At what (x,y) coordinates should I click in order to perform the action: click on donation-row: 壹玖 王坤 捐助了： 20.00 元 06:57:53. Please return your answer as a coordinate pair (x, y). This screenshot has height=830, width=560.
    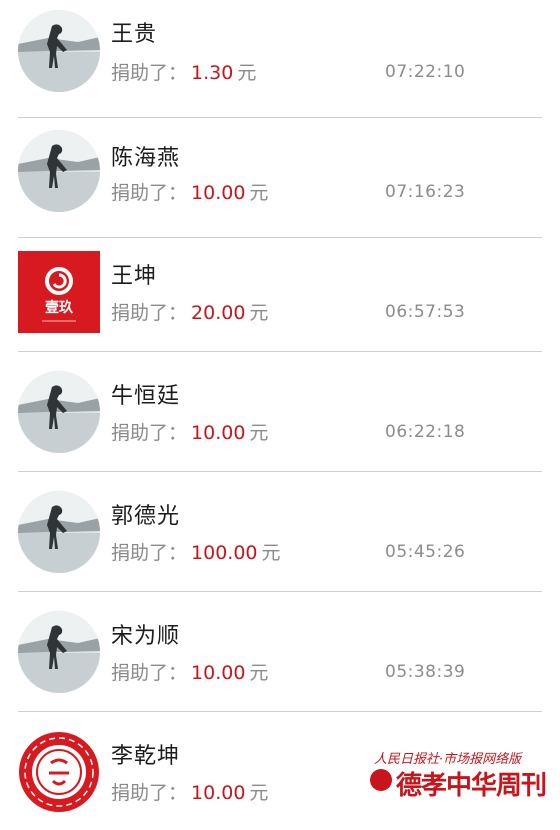
    Looking at the image, I should click on (280, 292).